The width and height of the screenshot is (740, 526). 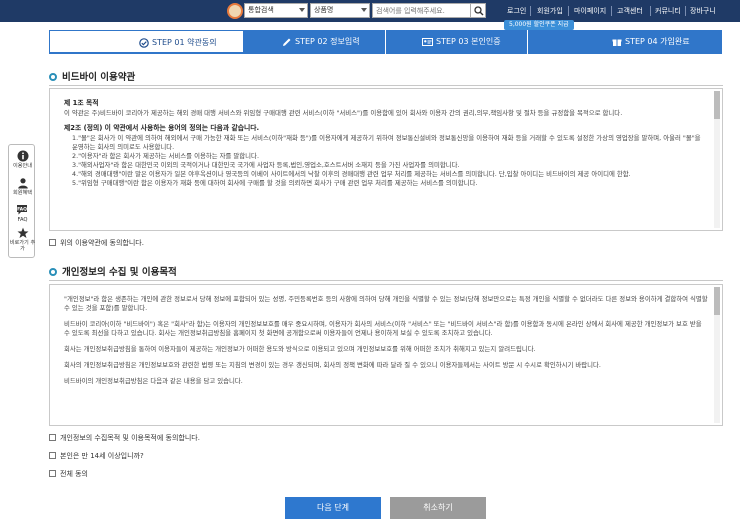 I want to click on nav-cart: 장바구니, so click(x=703, y=11).